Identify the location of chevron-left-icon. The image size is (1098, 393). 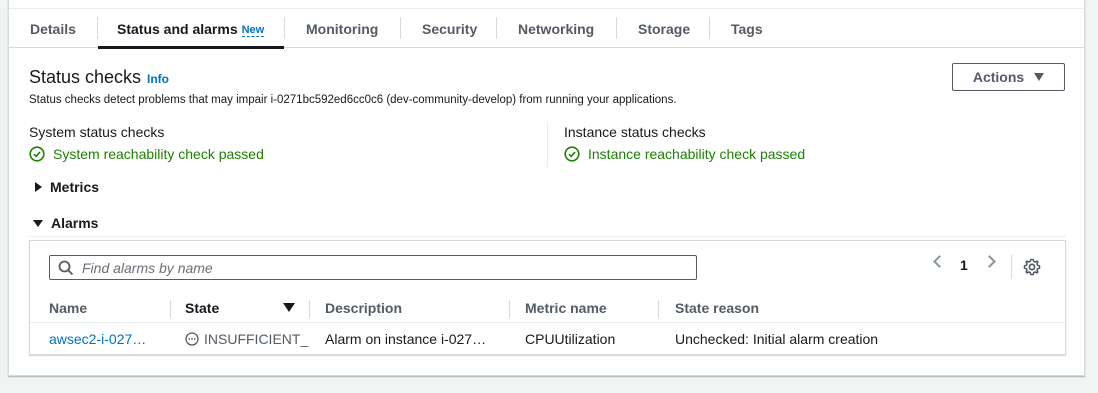
(939, 261).